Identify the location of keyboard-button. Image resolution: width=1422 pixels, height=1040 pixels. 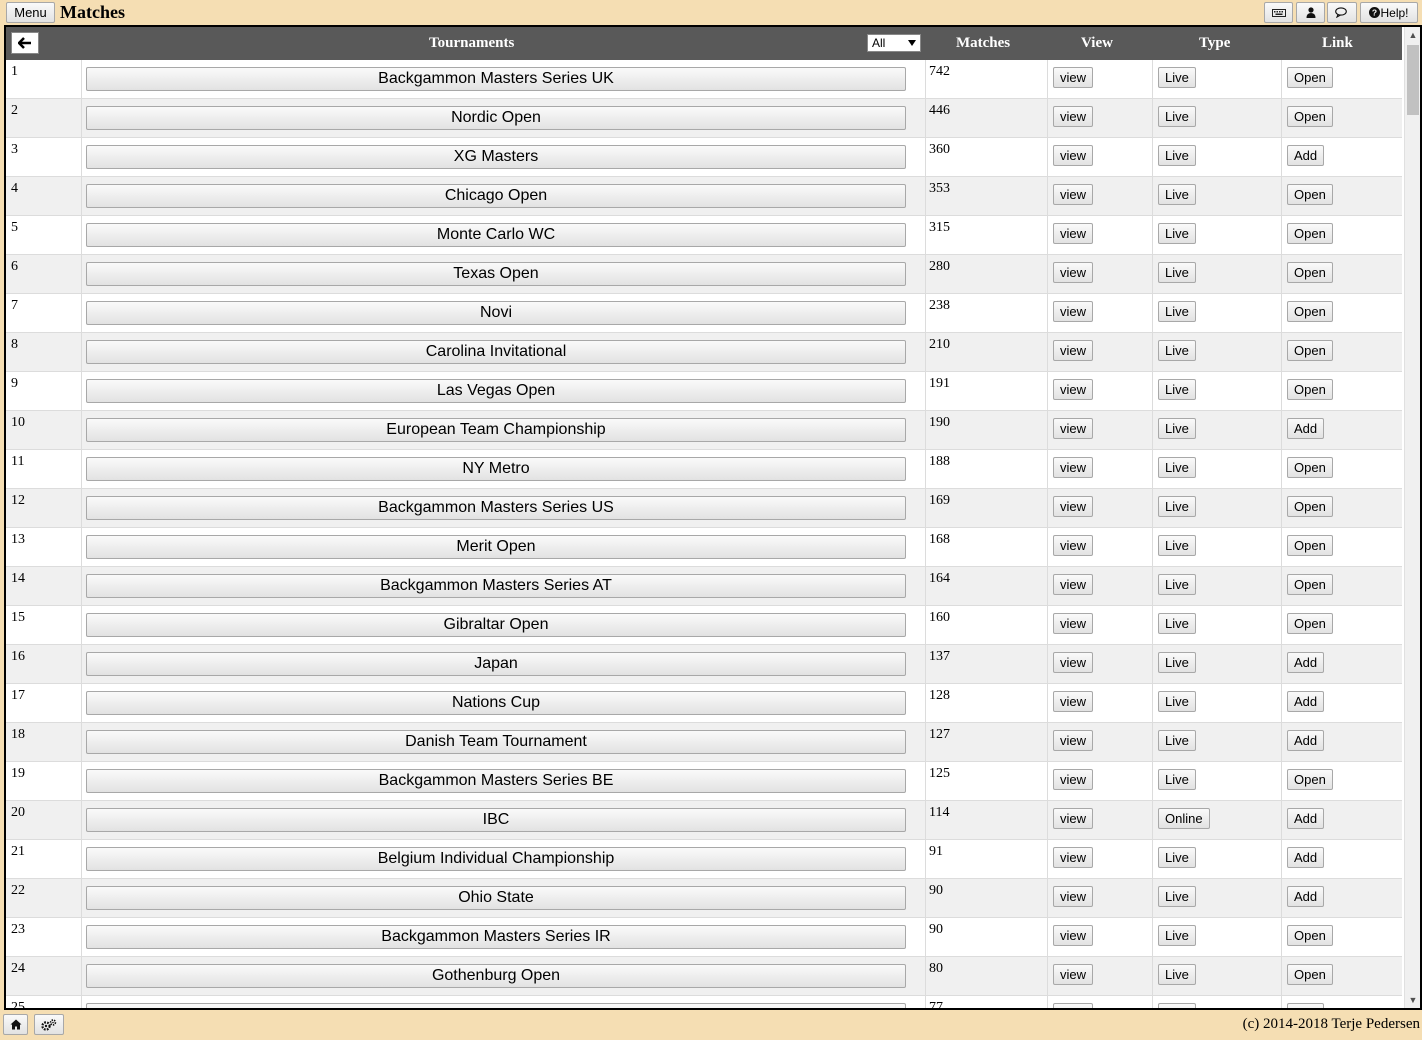
(1278, 12).